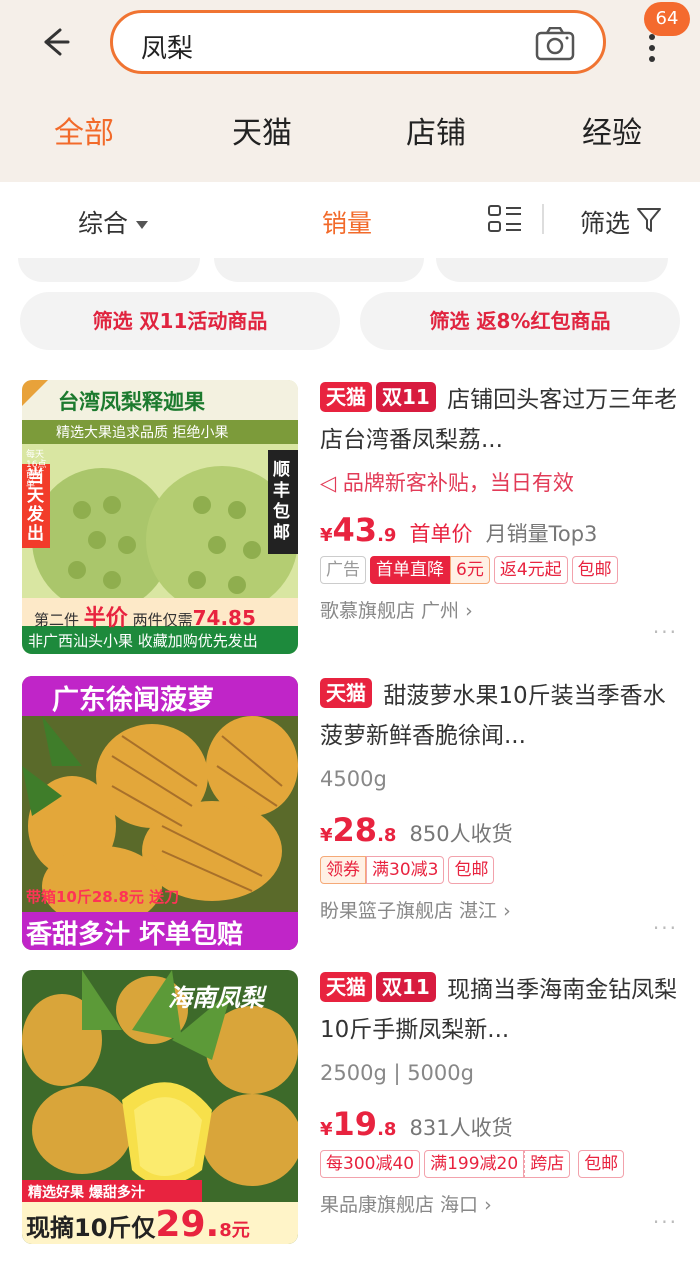 The image size is (700, 1264). What do you see at coordinates (370, 1164) in the screenshot?
I see `discount-label: 每300减40` at bounding box center [370, 1164].